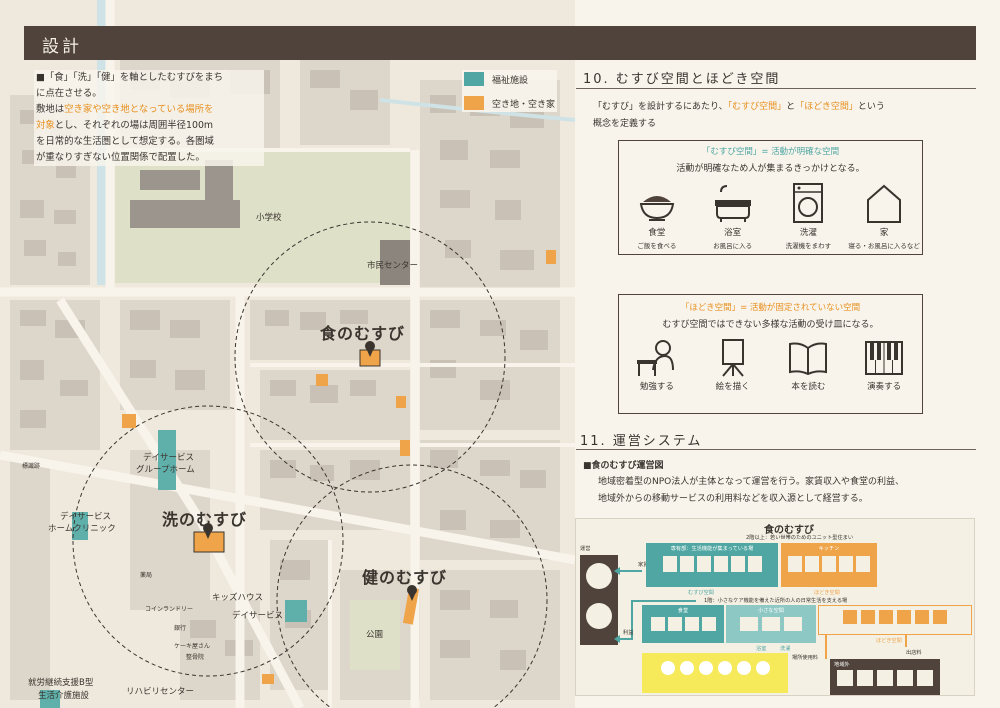 Image resolution: width=1000 pixels, height=708 pixels. Describe the element at coordinates (146, 575) in the screenshot. I see `label-small-2: 薬局` at that location.